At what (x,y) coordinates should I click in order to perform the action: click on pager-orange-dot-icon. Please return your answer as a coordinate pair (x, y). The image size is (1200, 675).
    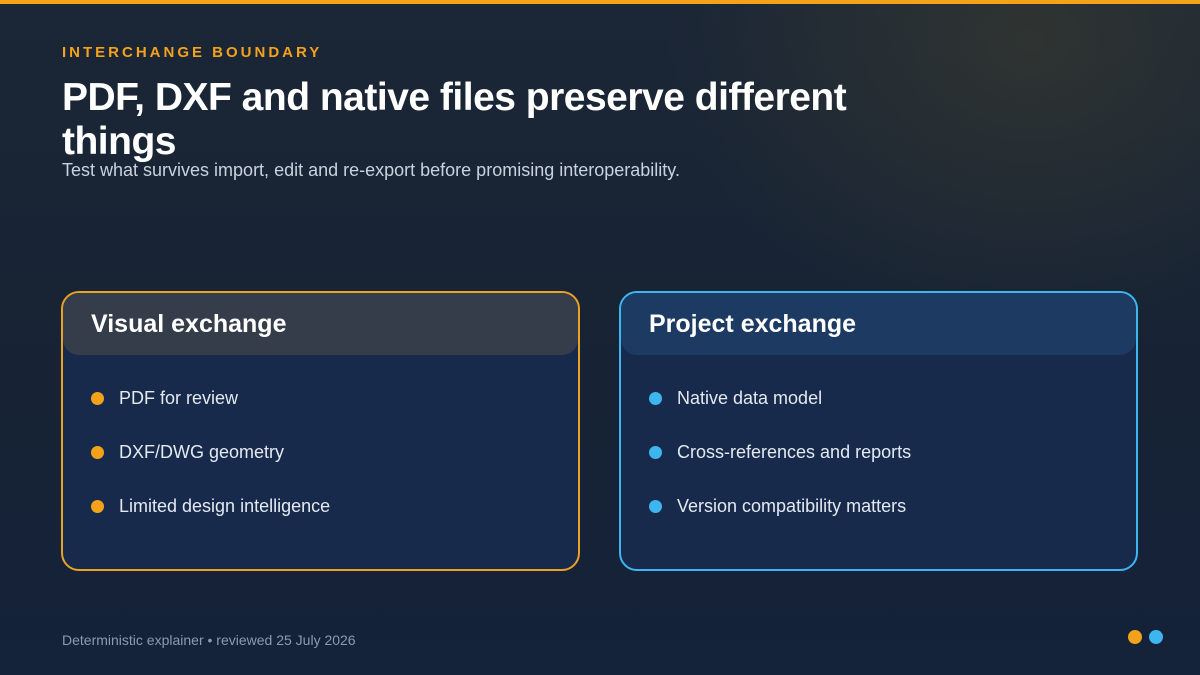
    Looking at the image, I should click on (1135, 637).